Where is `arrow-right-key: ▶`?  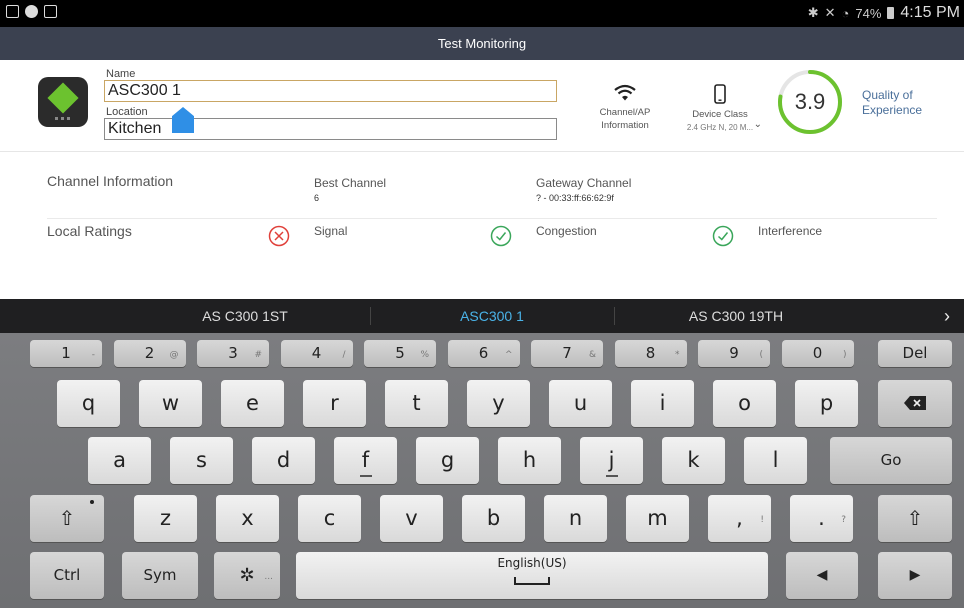 arrow-right-key: ▶ is located at coordinates (915, 575).